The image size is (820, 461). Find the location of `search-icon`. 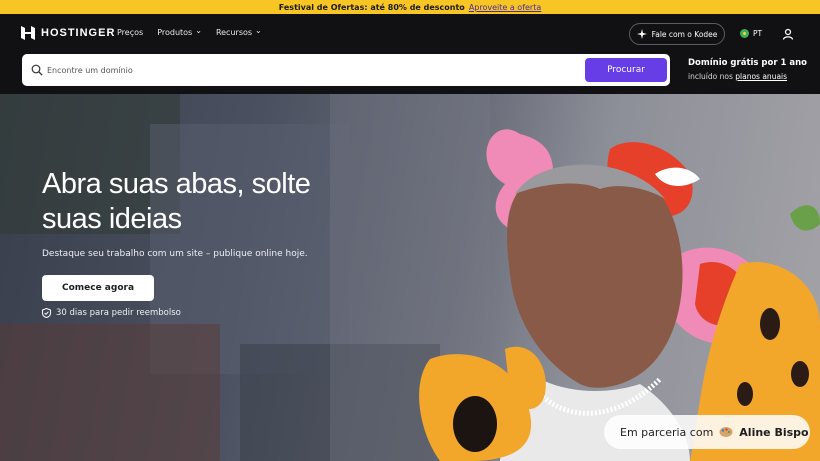

search-icon is located at coordinates (37, 70).